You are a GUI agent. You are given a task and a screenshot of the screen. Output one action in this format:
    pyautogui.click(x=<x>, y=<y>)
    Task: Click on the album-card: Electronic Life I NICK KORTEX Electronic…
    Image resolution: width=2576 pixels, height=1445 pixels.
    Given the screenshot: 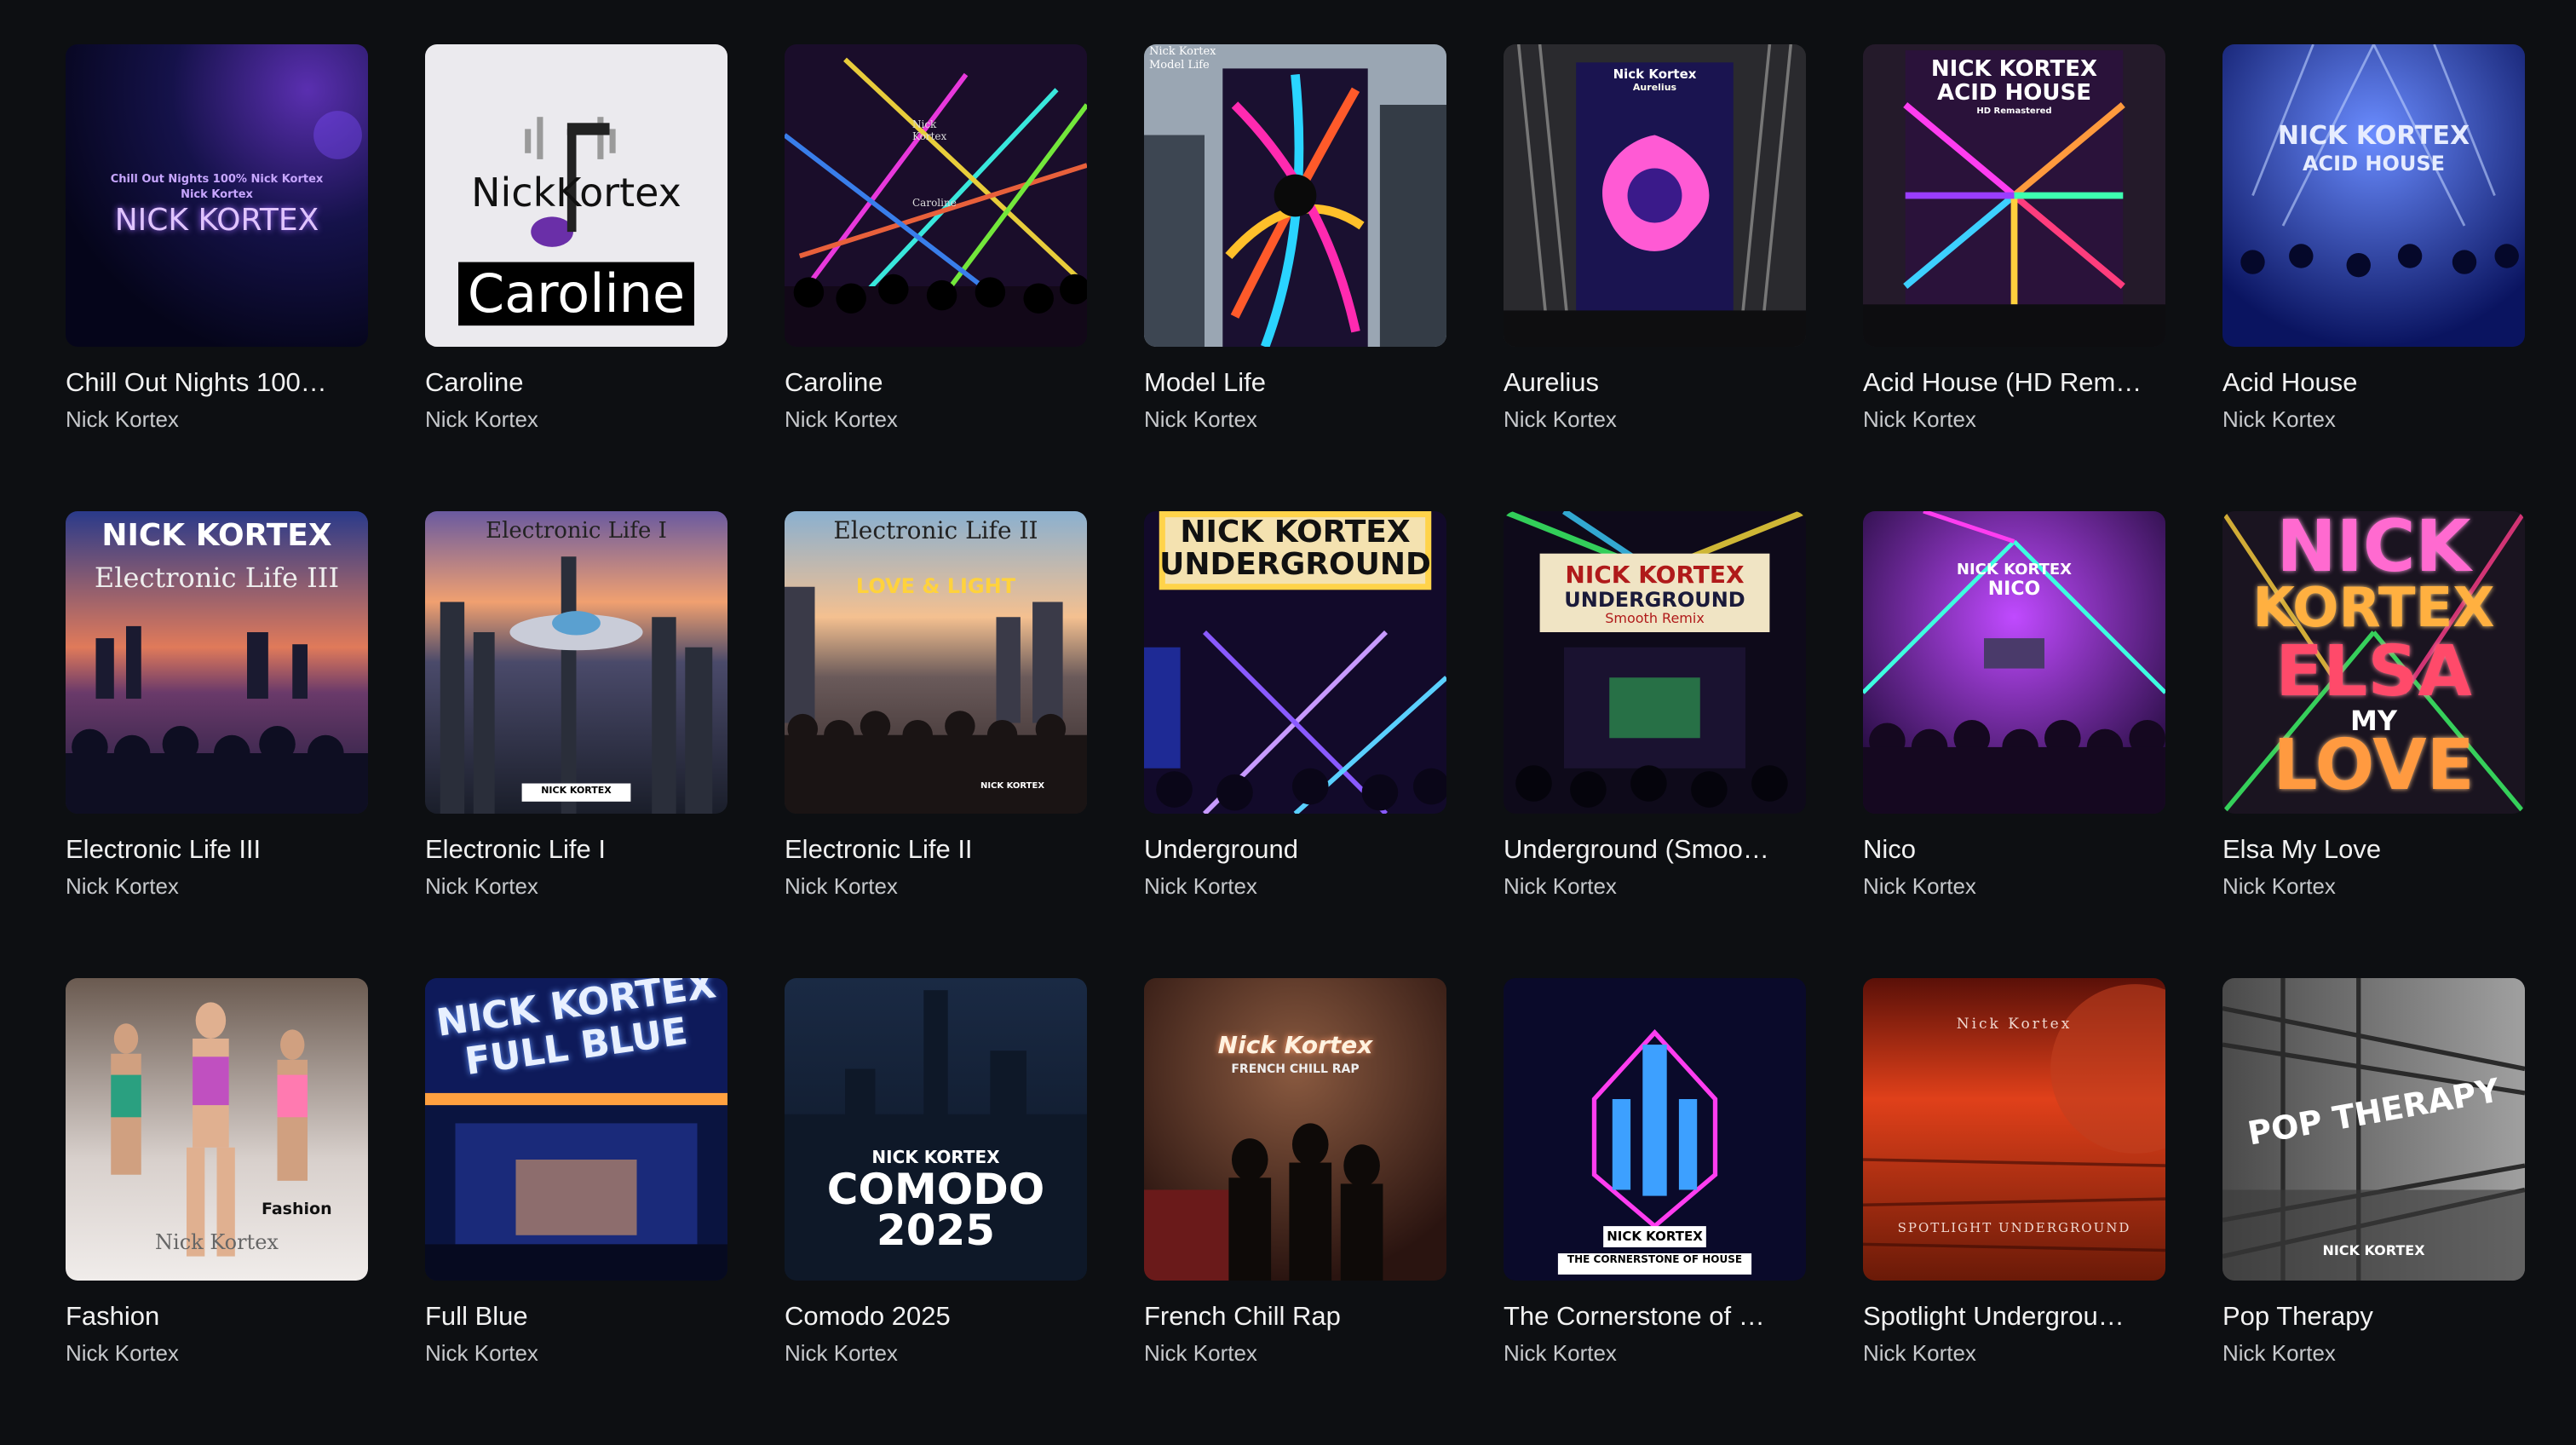 What is the action you would take?
    pyautogui.click(x=576, y=744)
    